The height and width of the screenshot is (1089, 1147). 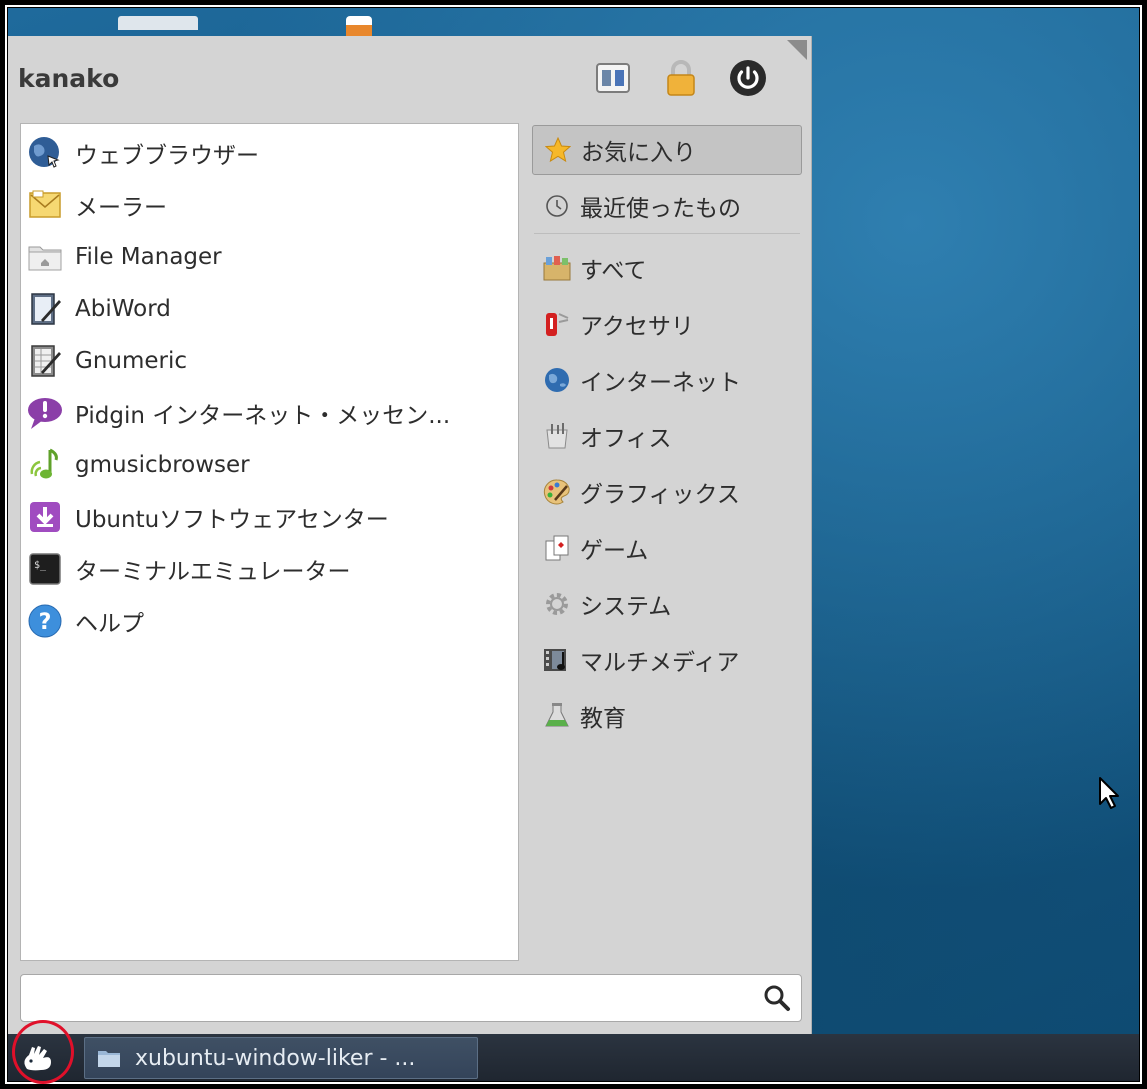 What do you see at coordinates (45, 465) in the screenshot?
I see `music-icon` at bounding box center [45, 465].